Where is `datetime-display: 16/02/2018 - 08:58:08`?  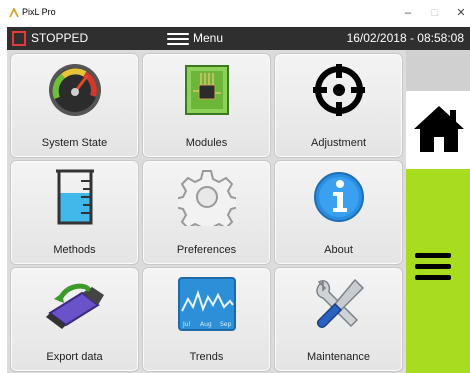
datetime-display: 16/02/2018 - 08:58:08 is located at coordinates (405, 38).